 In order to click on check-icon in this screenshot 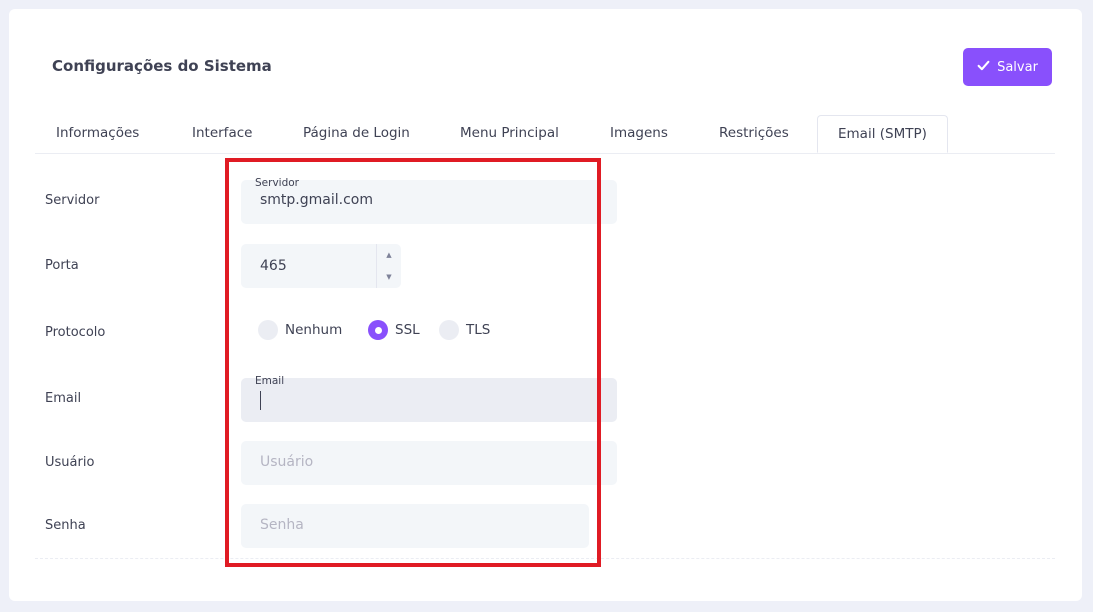, I will do `click(983, 67)`.